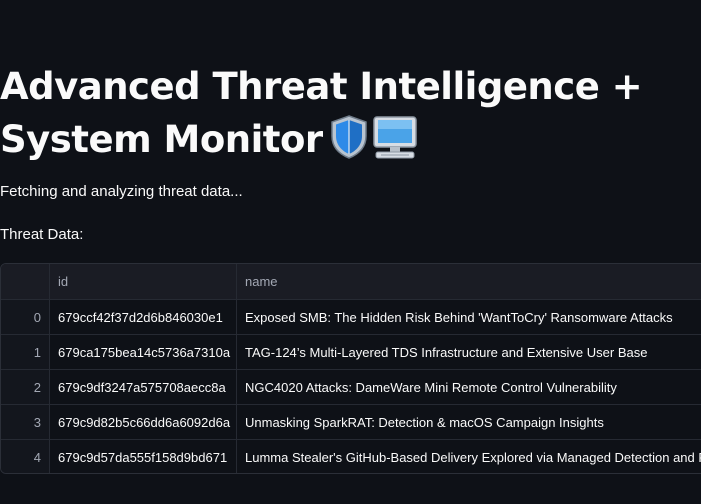  I want to click on row-index-cell: 0, so click(25, 317).